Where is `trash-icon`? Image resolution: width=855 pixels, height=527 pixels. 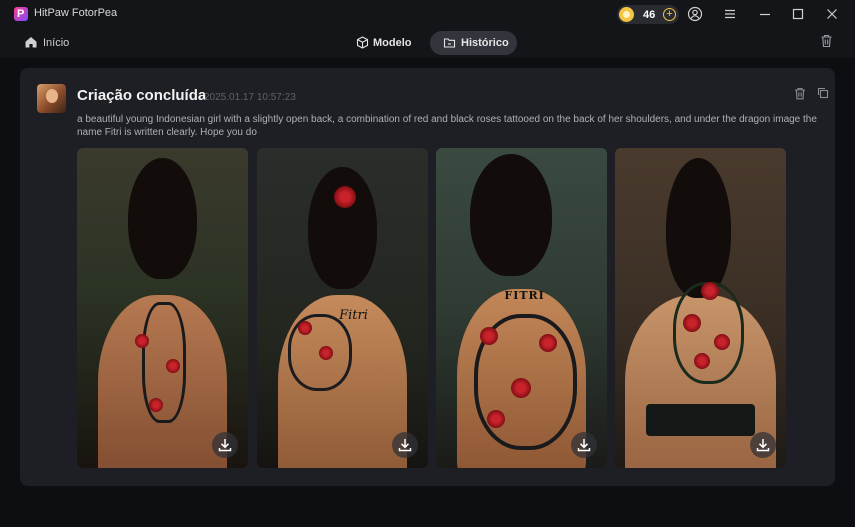 trash-icon is located at coordinates (826, 41).